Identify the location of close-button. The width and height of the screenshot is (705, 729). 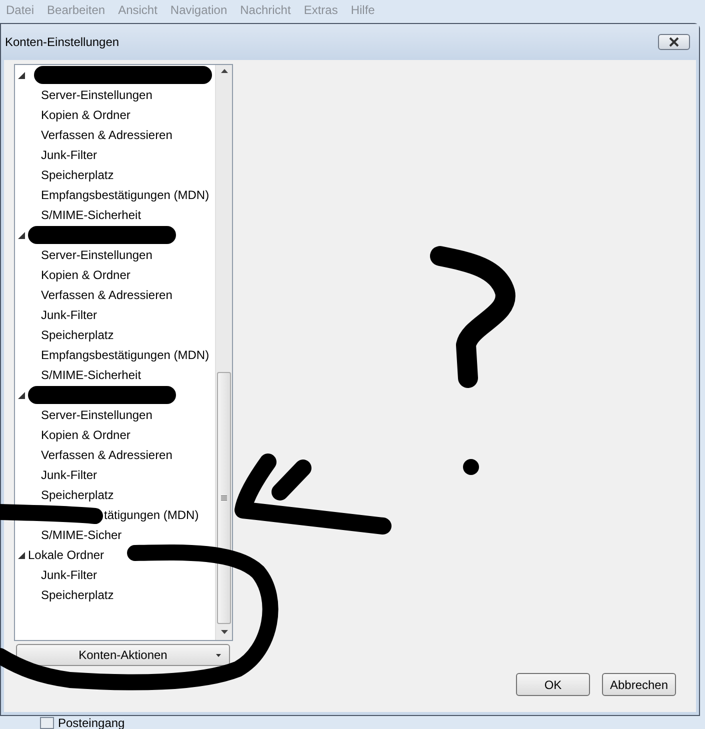
(674, 42).